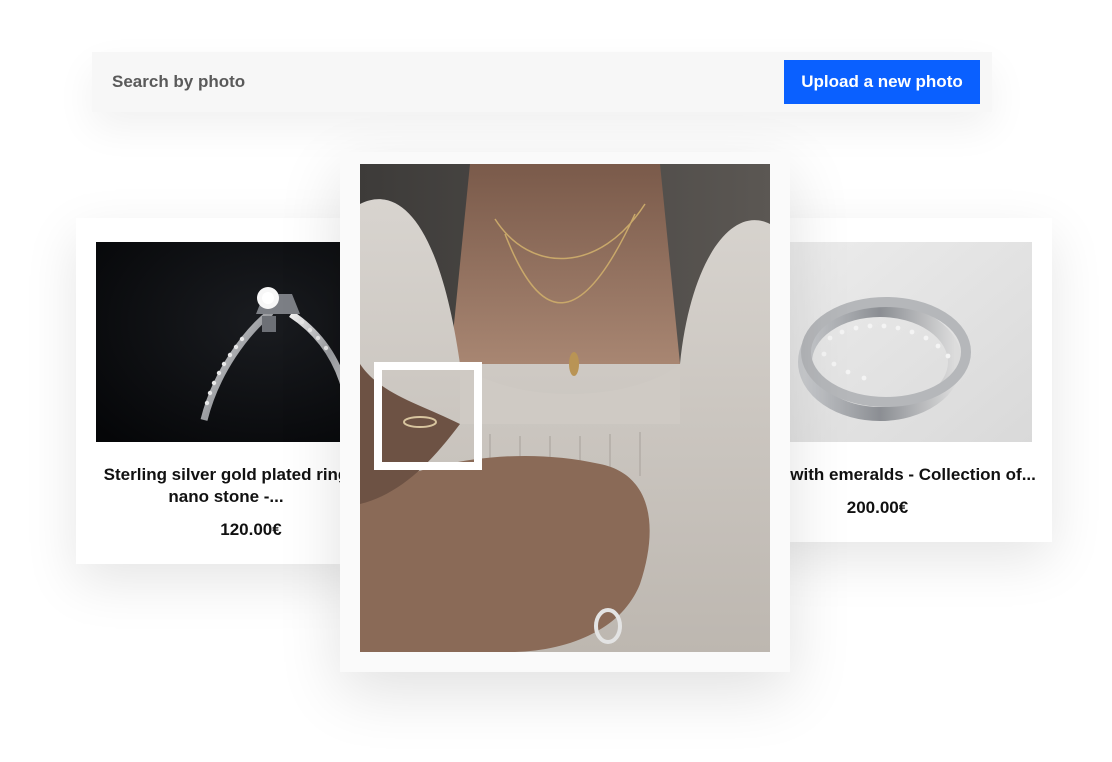 The image size is (1112, 762). Describe the element at coordinates (882, 82) in the screenshot. I see `upload-photo-button: Upload a new photo` at that location.